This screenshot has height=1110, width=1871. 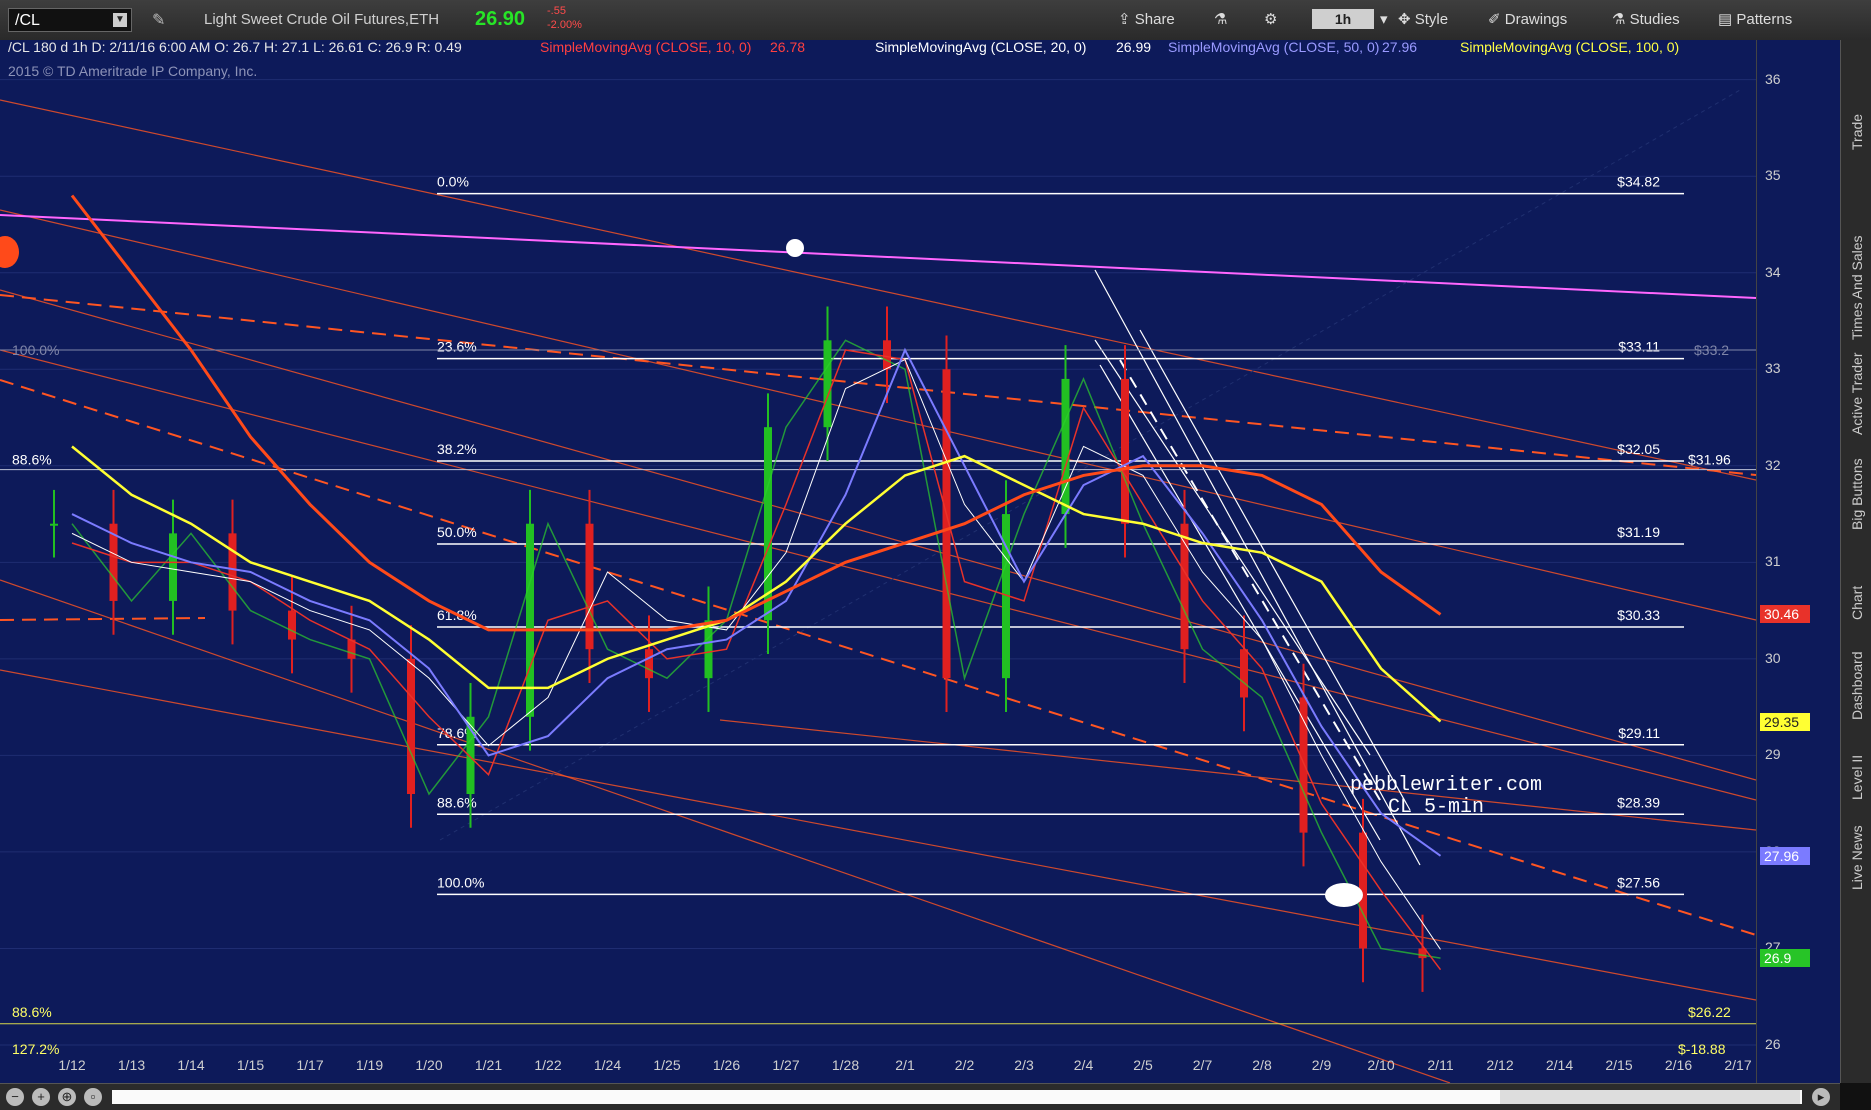 I want to click on x-tick-label: 1/27, so click(x=785, y=1065).